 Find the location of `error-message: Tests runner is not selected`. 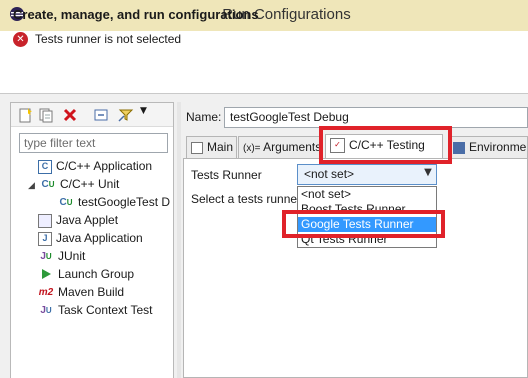

error-message: Tests runner is not selected is located at coordinates (108, 39).